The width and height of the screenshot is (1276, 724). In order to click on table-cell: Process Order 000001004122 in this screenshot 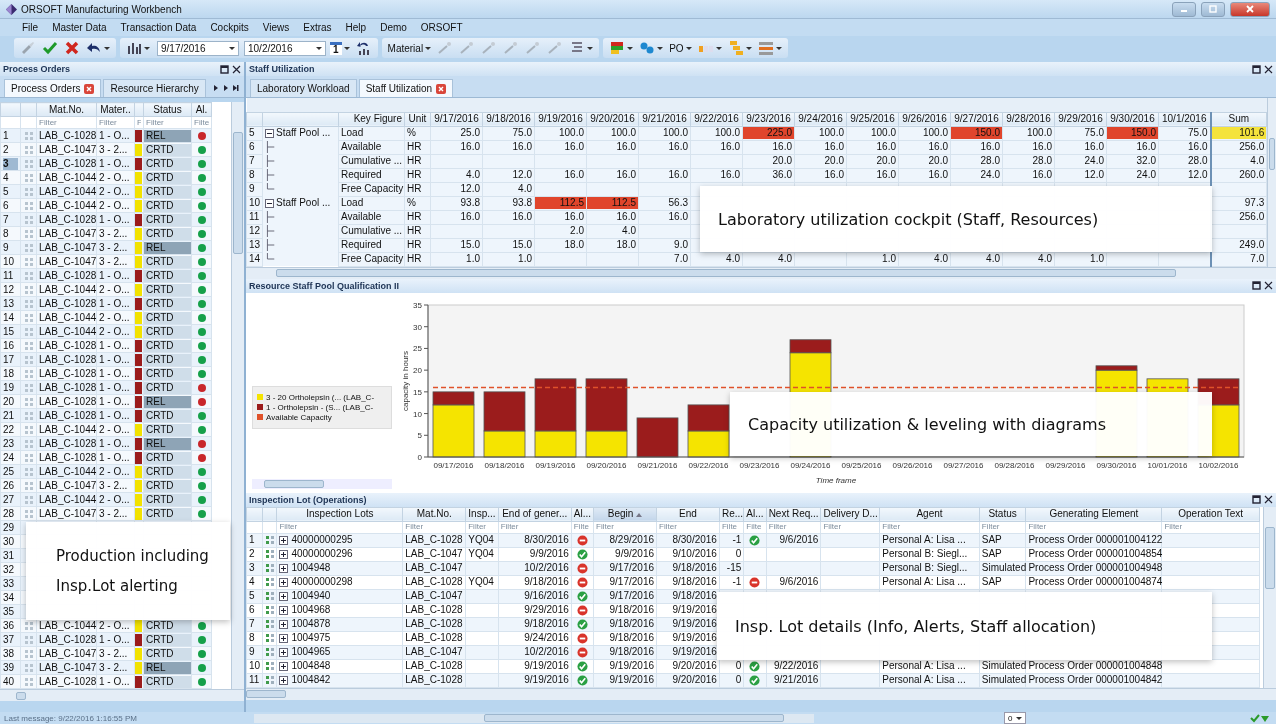, I will do `click(1095, 539)`.